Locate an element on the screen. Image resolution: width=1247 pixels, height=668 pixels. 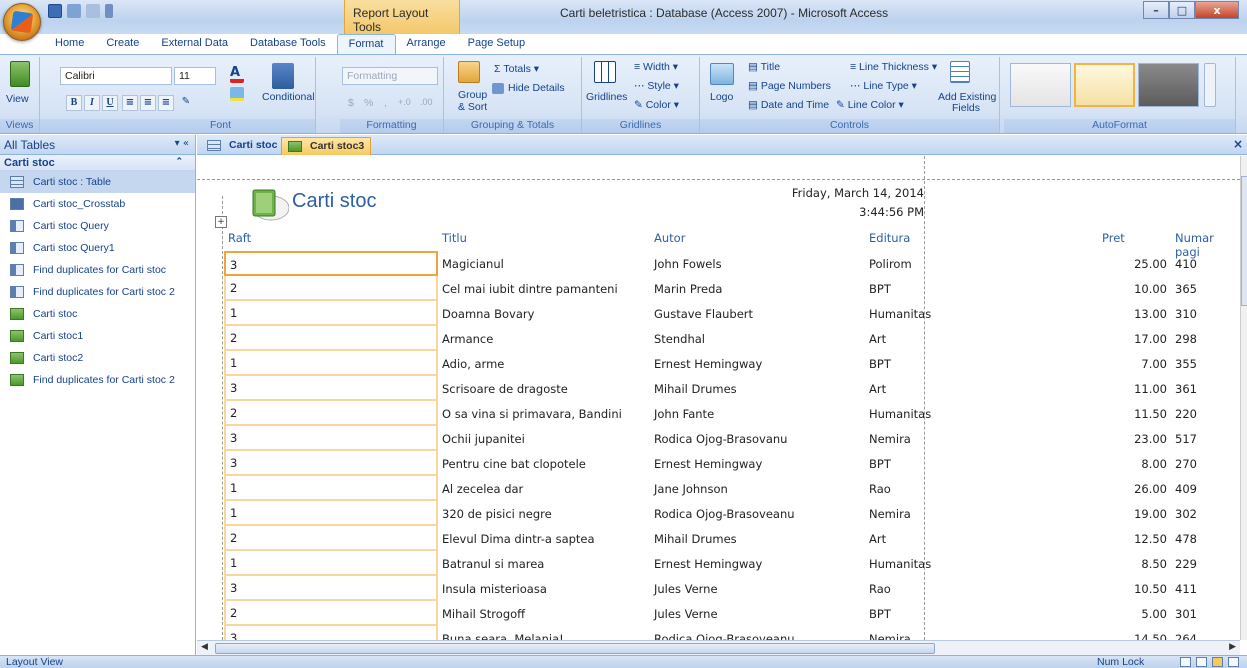
underline-button: U is located at coordinates (110, 103).